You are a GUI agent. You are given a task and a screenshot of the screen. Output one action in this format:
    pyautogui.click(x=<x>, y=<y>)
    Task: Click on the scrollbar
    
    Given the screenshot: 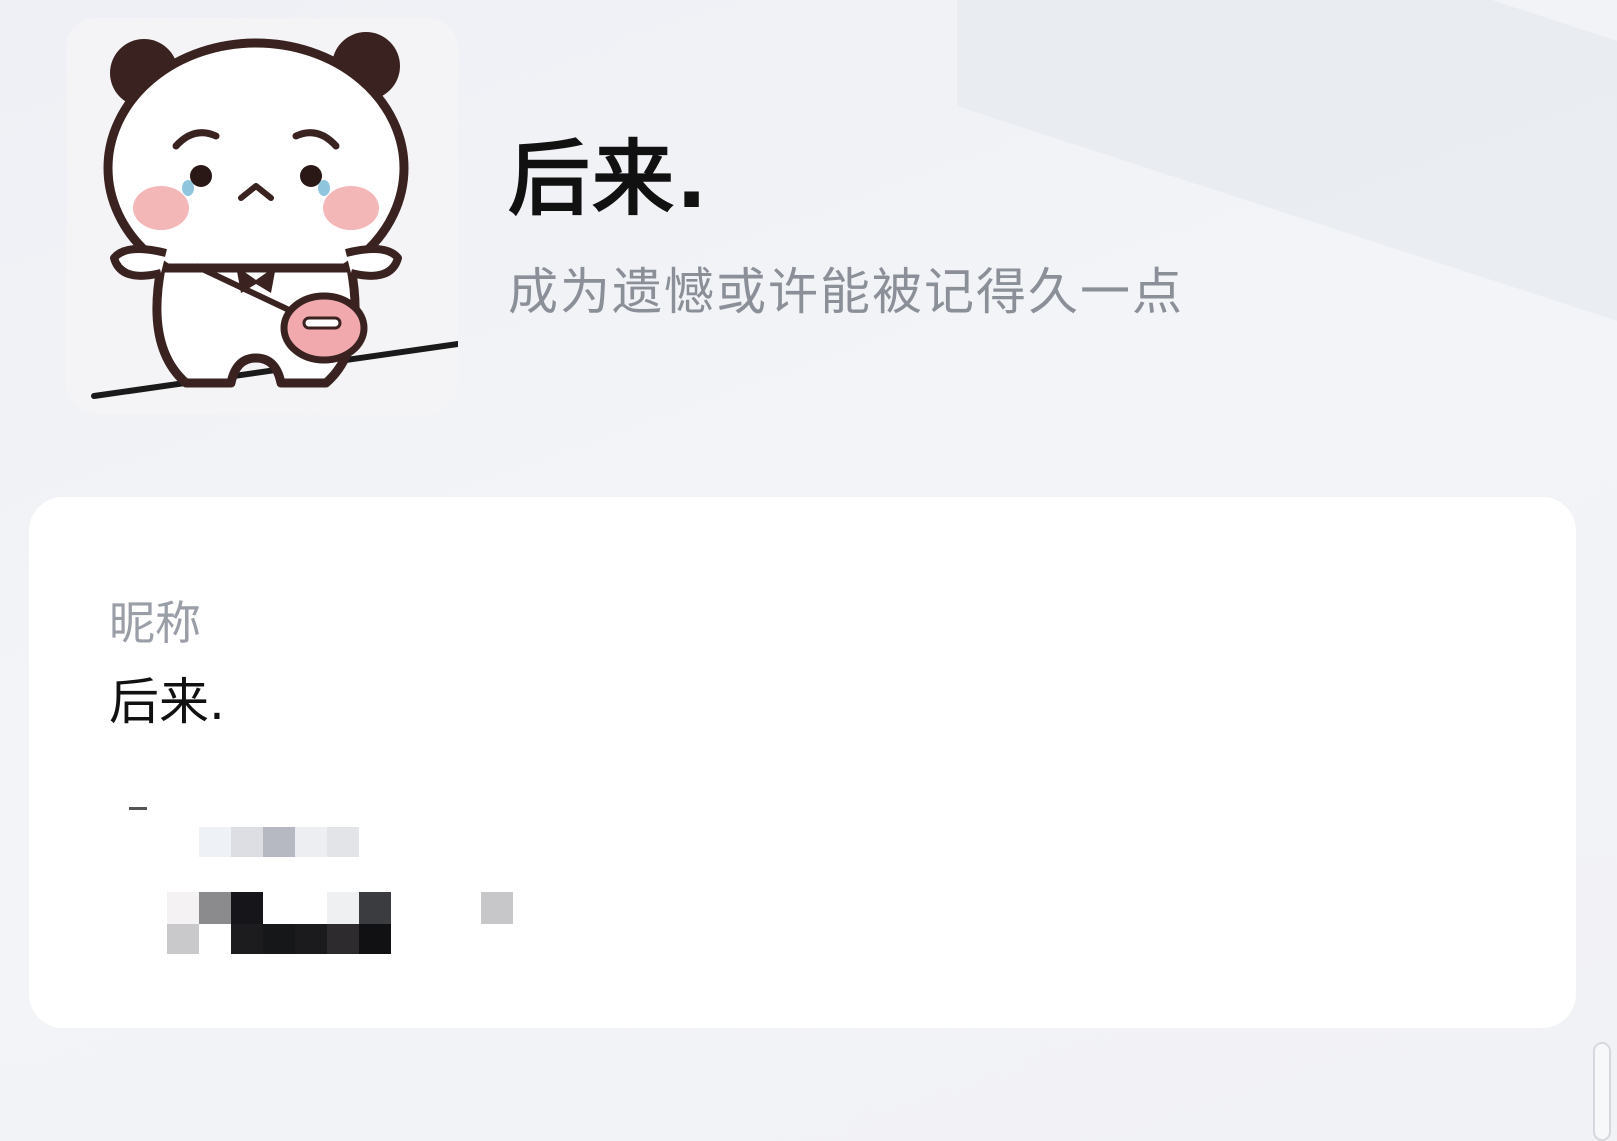 What is the action you would take?
    pyautogui.click(x=1602, y=1091)
    